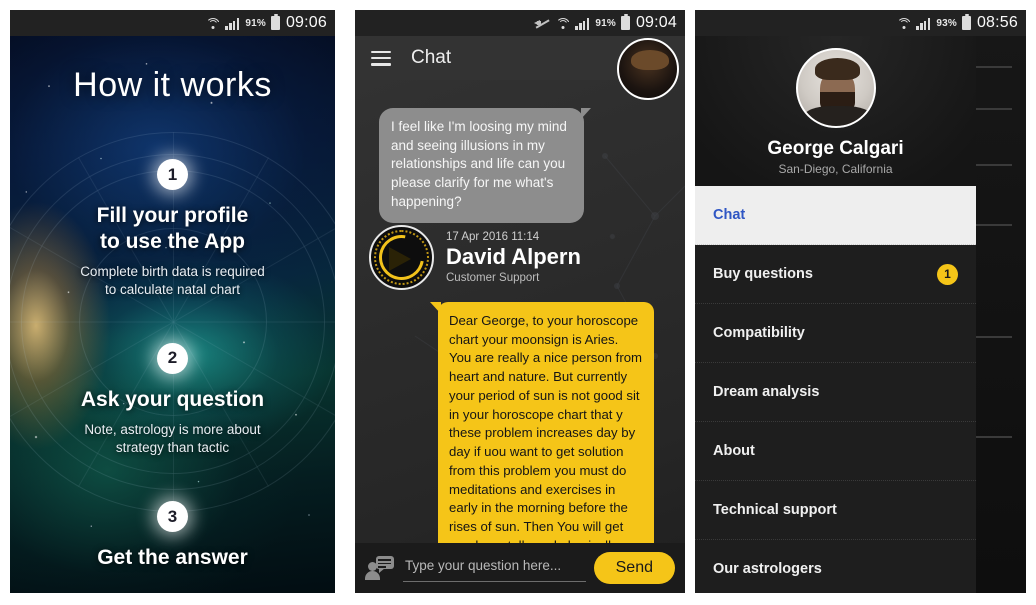 The image size is (1036, 605). I want to click on user-message-icon, so click(380, 568).